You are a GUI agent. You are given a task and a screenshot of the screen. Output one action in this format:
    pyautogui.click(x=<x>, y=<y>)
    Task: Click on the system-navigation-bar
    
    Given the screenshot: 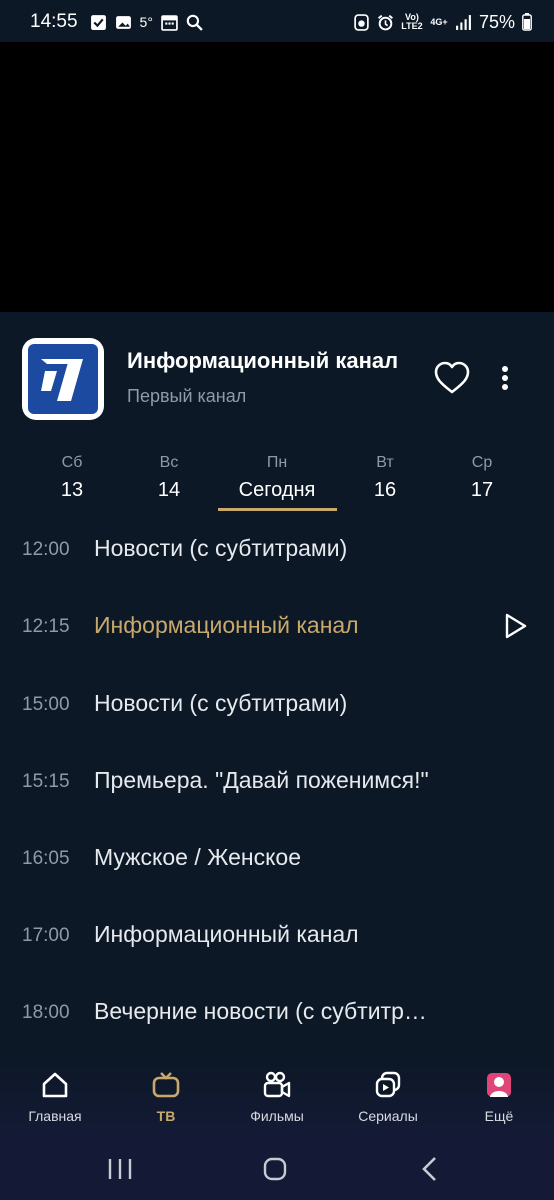 What is the action you would take?
    pyautogui.click(x=277, y=1168)
    